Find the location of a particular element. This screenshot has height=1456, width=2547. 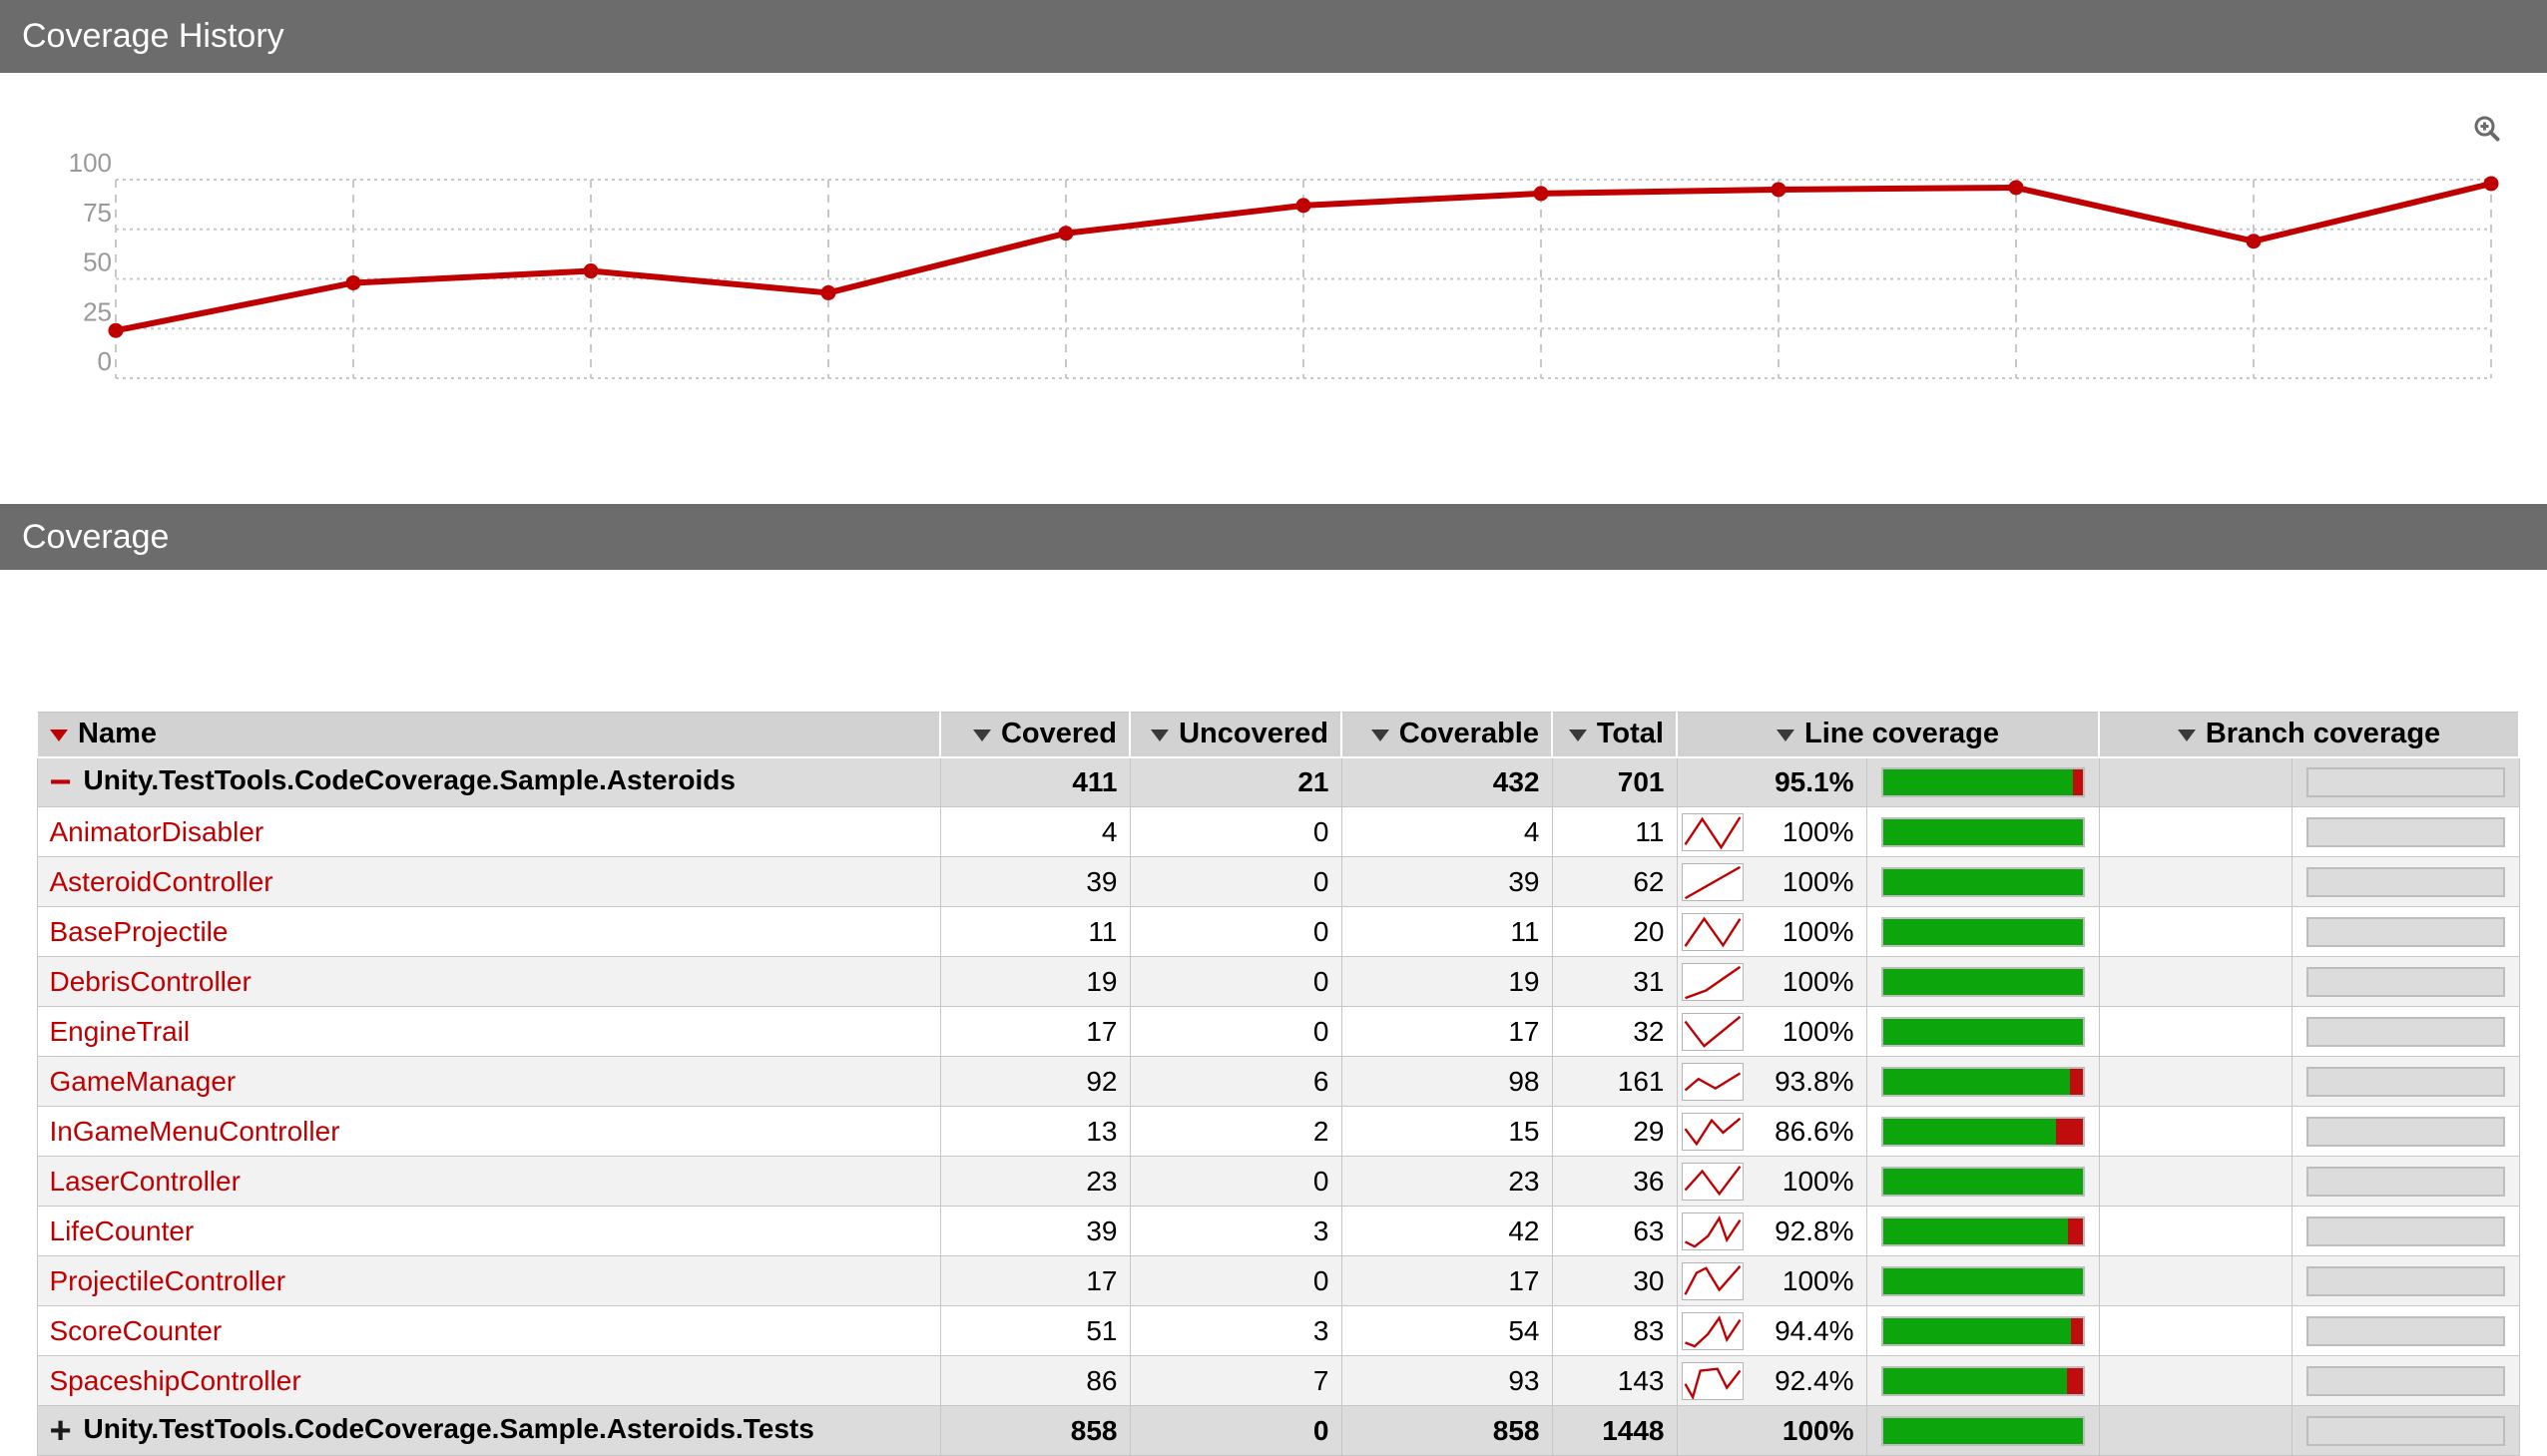

cell-total: 36 is located at coordinates (1615, 1181).